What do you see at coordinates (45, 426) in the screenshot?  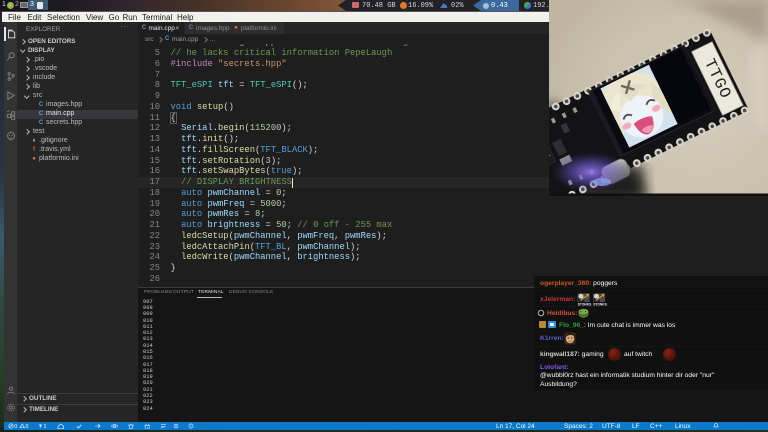 I see `svg-text: 1` at bounding box center [45, 426].